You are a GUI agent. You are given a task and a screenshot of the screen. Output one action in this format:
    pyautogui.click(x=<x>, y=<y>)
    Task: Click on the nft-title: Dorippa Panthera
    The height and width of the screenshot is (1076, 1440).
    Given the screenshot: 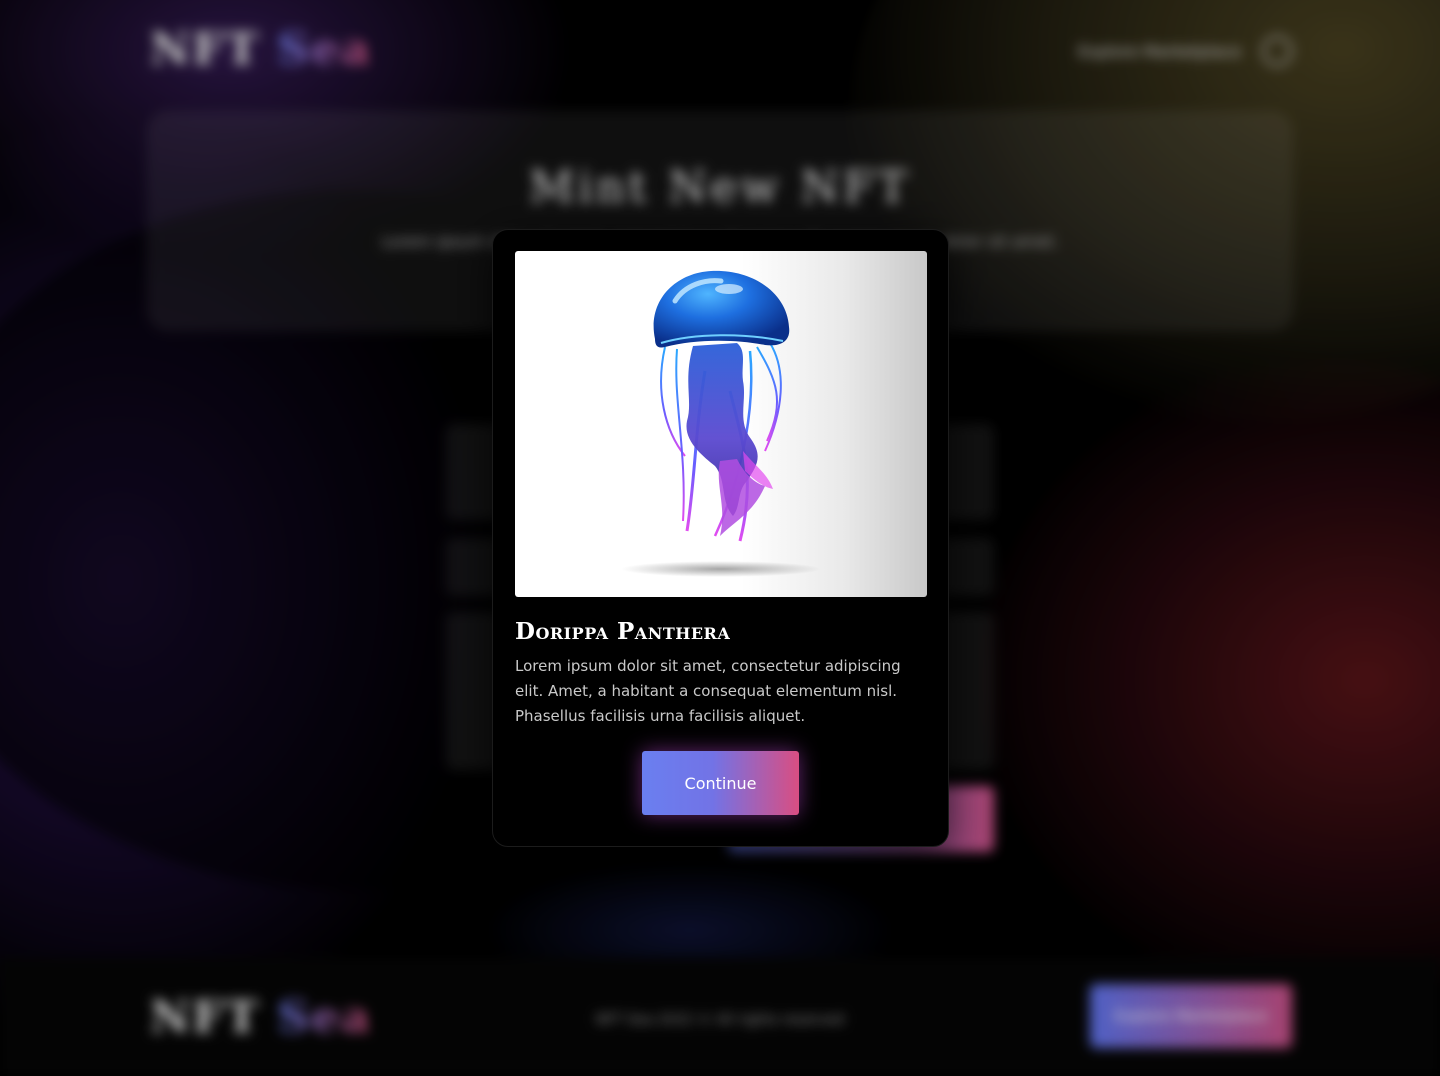 What is the action you would take?
    pyautogui.click(x=623, y=631)
    